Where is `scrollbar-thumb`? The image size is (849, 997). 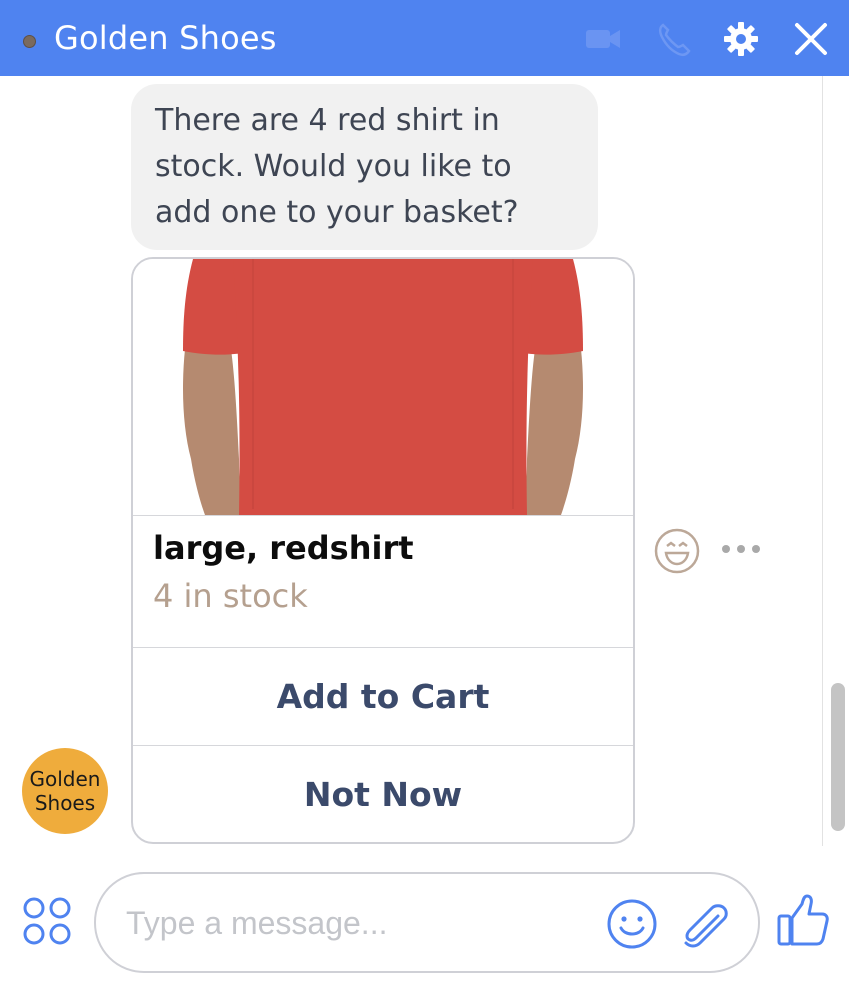
scrollbar-thumb is located at coordinates (838, 757).